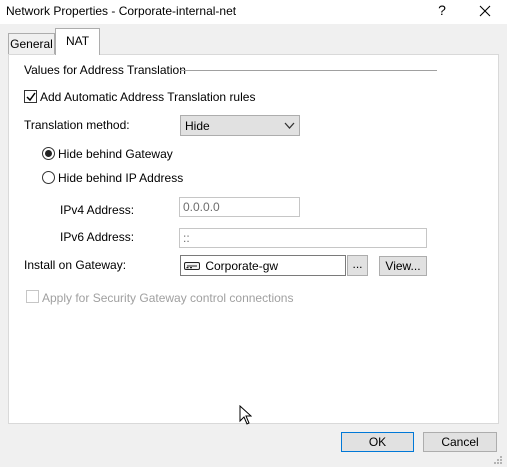  What do you see at coordinates (239, 207) in the screenshot?
I see `ipv4-address-field: 0.0.0.0` at bounding box center [239, 207].